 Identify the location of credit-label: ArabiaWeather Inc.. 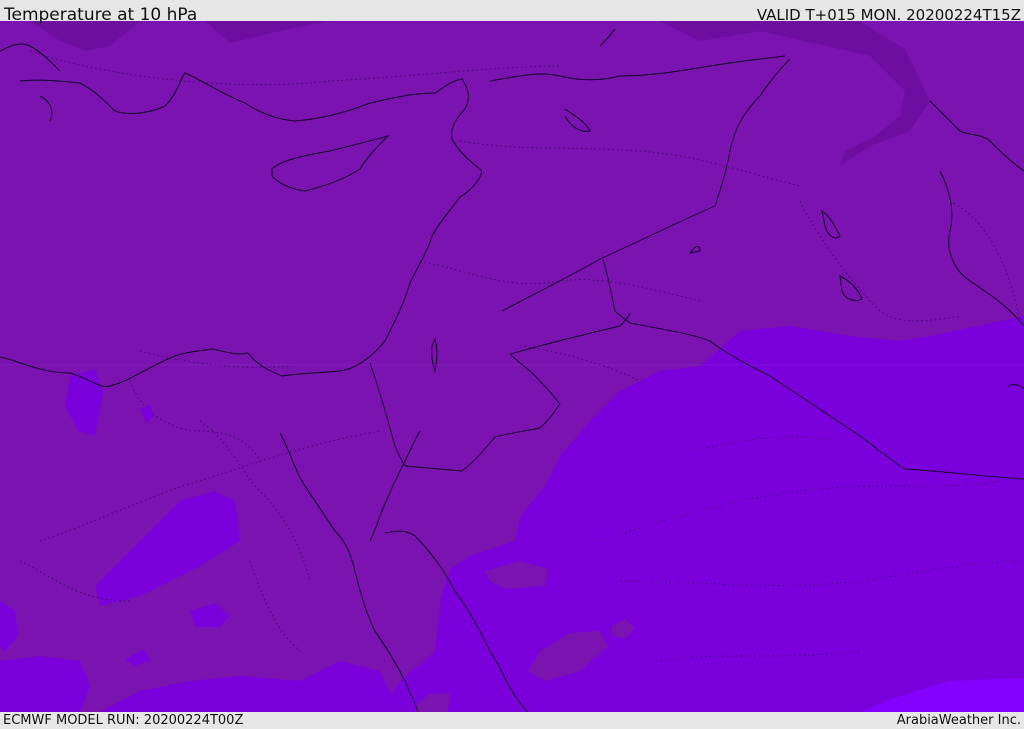
(958, 720).